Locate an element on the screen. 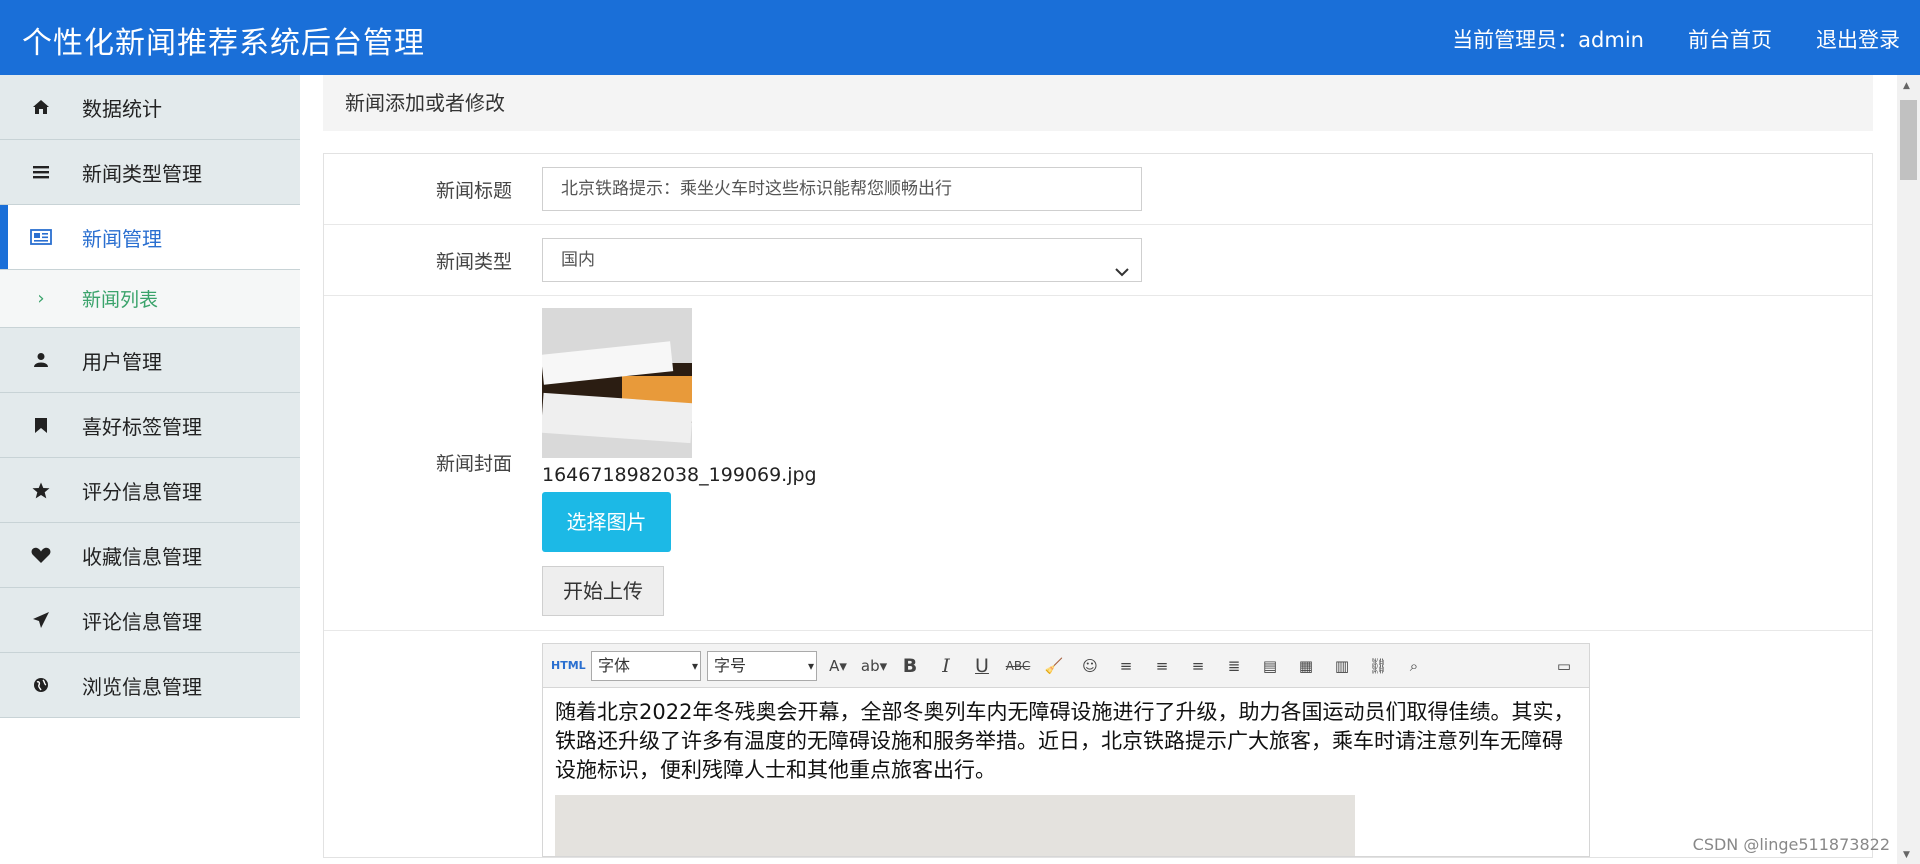 This screenshot has width=1920, height=864. font-size-select: 字号 is located at coordinates (762, 665).